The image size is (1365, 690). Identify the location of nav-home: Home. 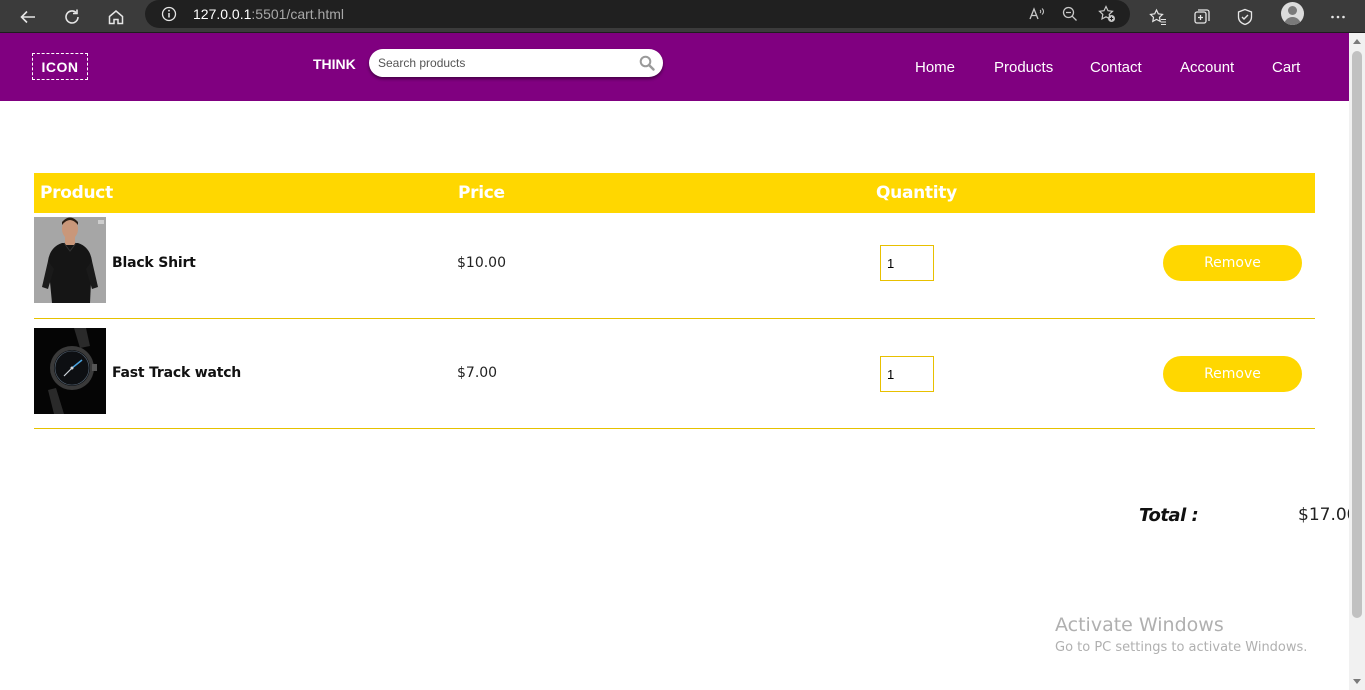
(935, 67).